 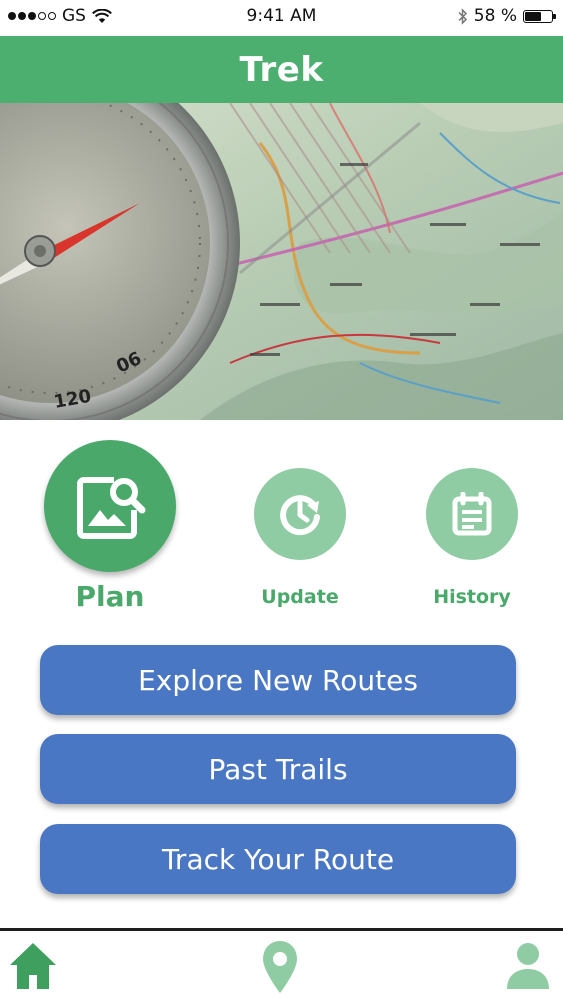 I want to click on tab-location, so click(x=280, y=969).